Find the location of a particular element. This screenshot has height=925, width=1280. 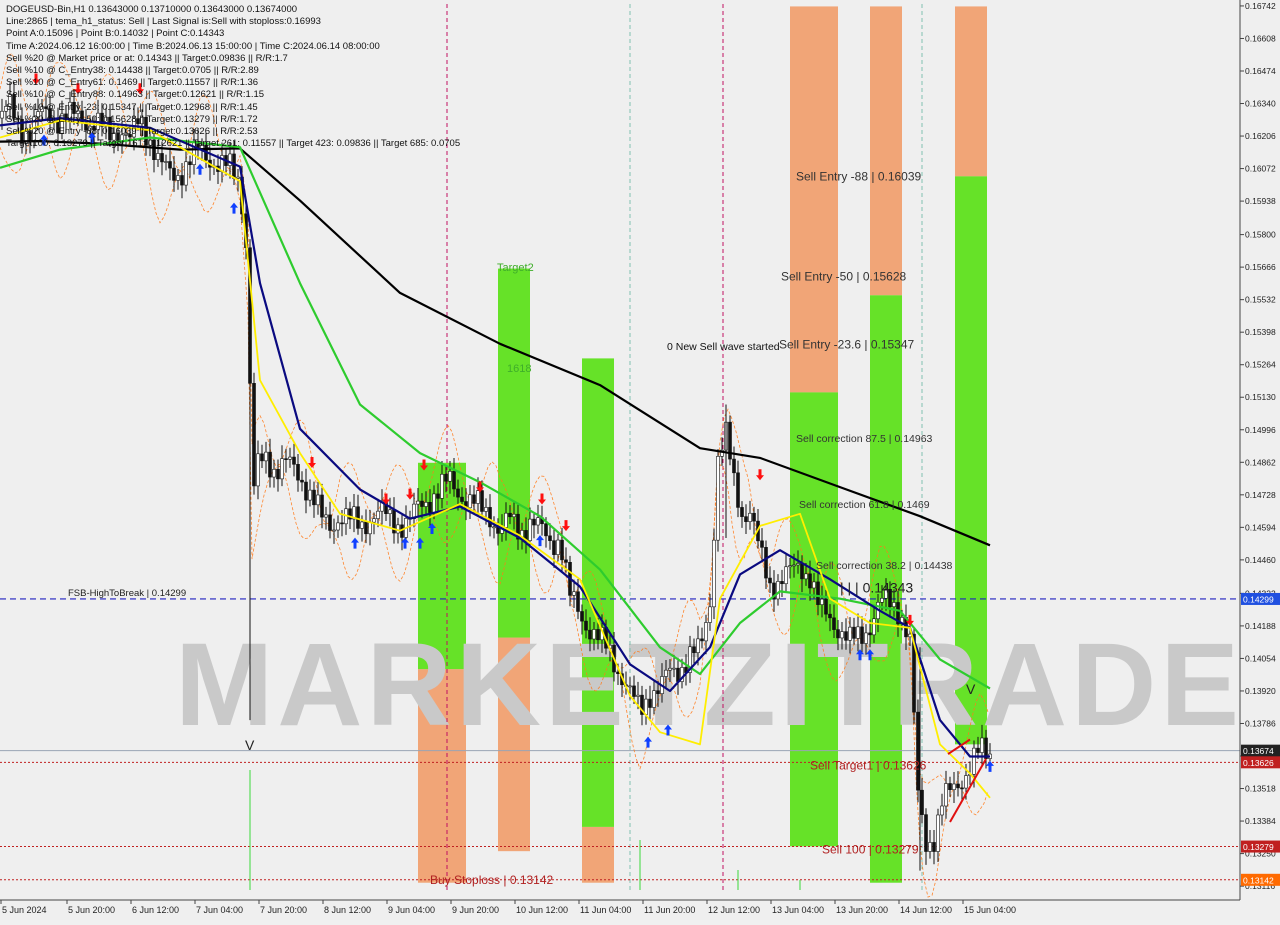

label-sell-100: Sell 100 | 0.13279 is located at coordinates (870, 850).